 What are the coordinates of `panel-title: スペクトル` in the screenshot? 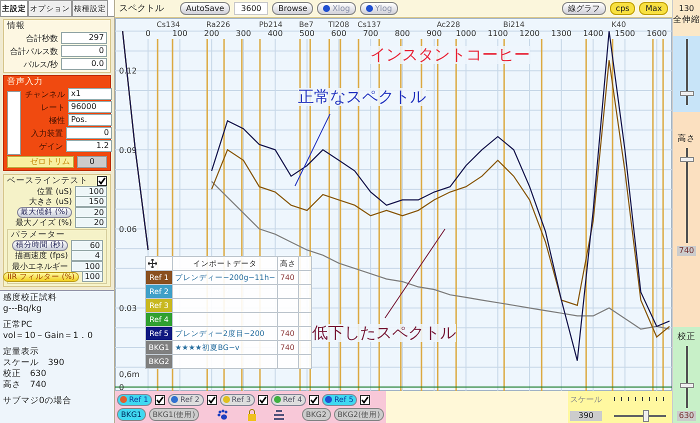 It's located at (141, 9).